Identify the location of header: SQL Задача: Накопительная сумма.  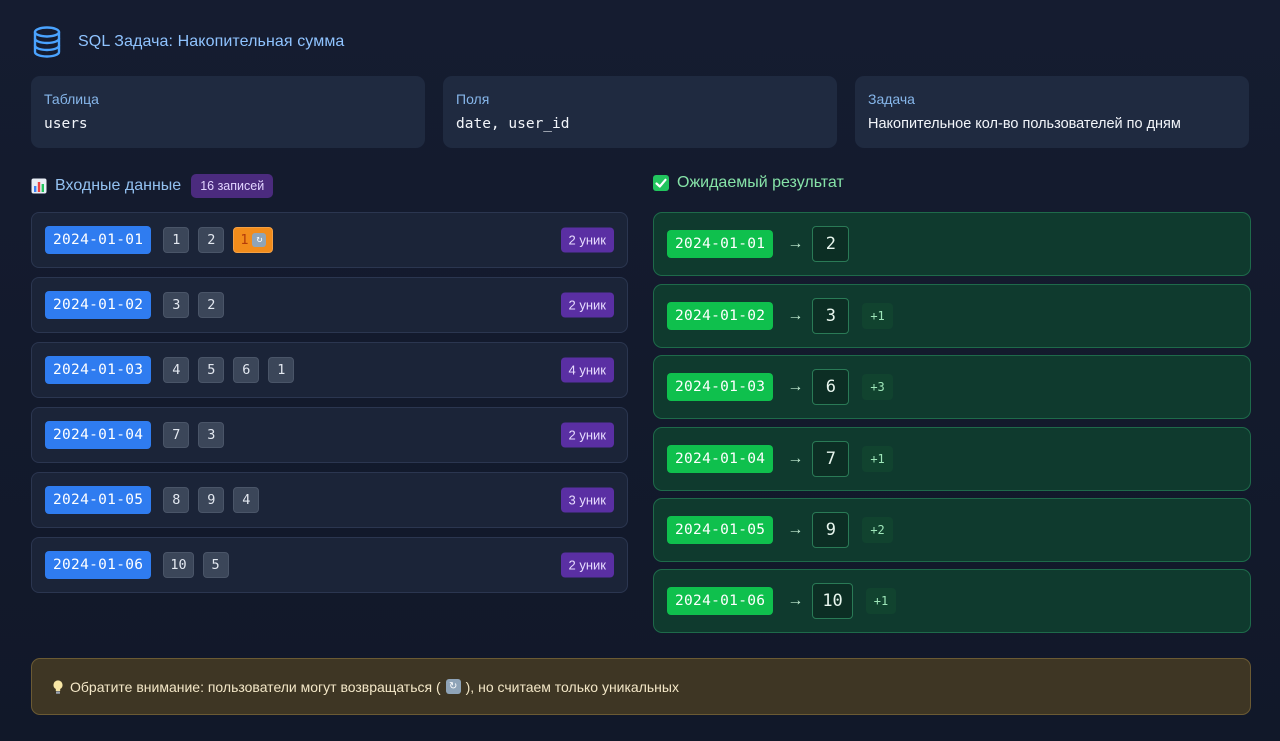
(188, 42).